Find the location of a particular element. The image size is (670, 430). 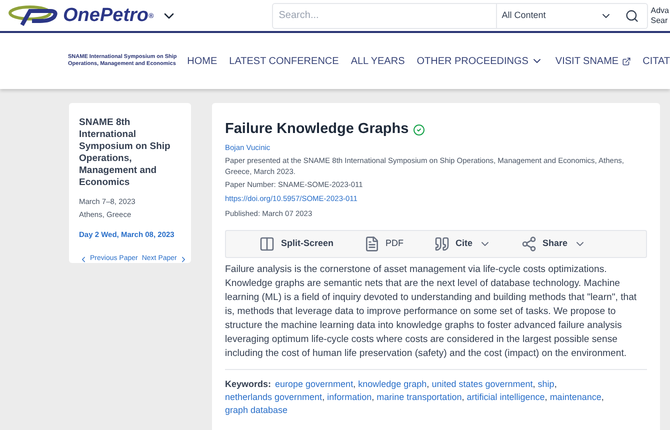

toolbar-button: Cite is located at coordinates (462, 244).